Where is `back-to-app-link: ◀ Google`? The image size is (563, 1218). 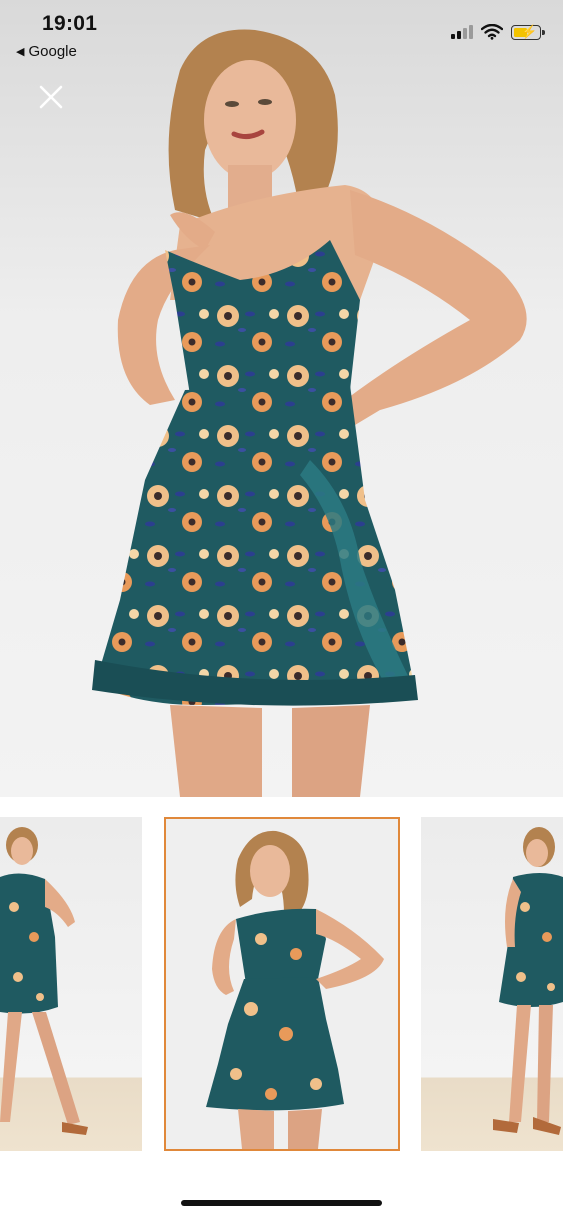
back-to-app-link: ◀ Google is located at coordinates (46, 51).